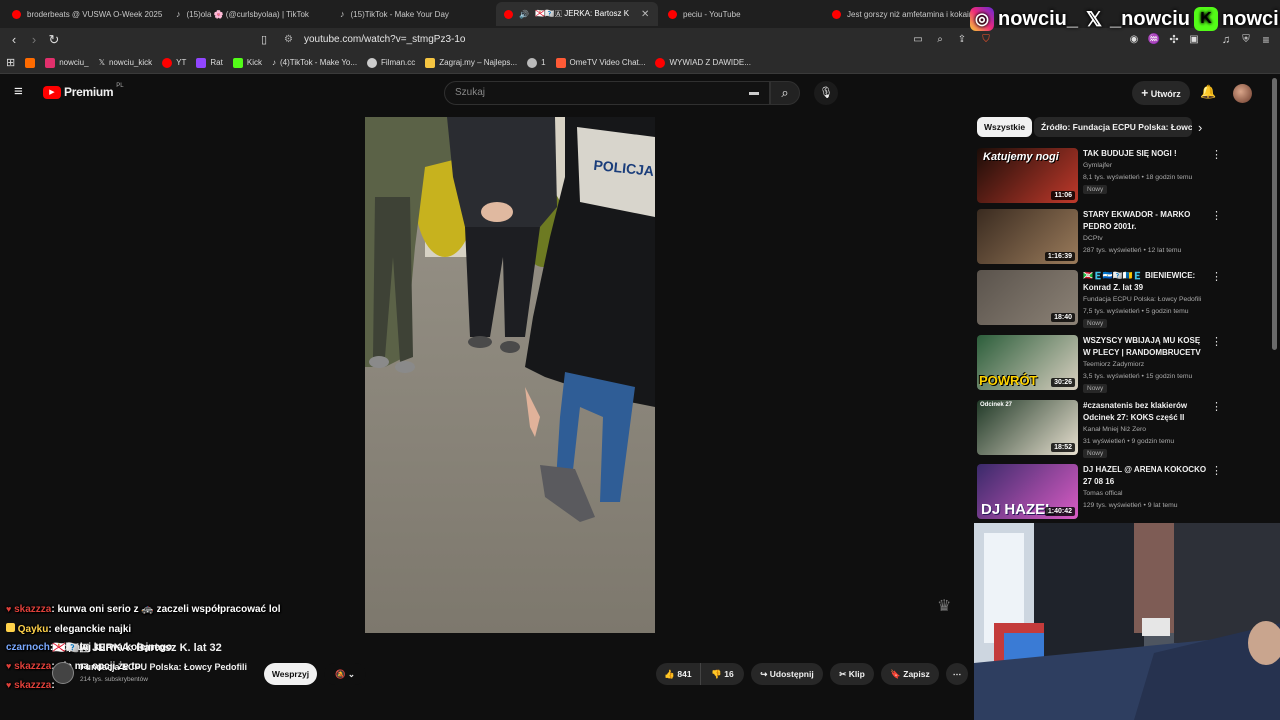 This screenshot has height=720, width=1280. Describe the element at coordinates (288, 40) in the screenshot. I see `site-info-icon: ⚙` at that location.